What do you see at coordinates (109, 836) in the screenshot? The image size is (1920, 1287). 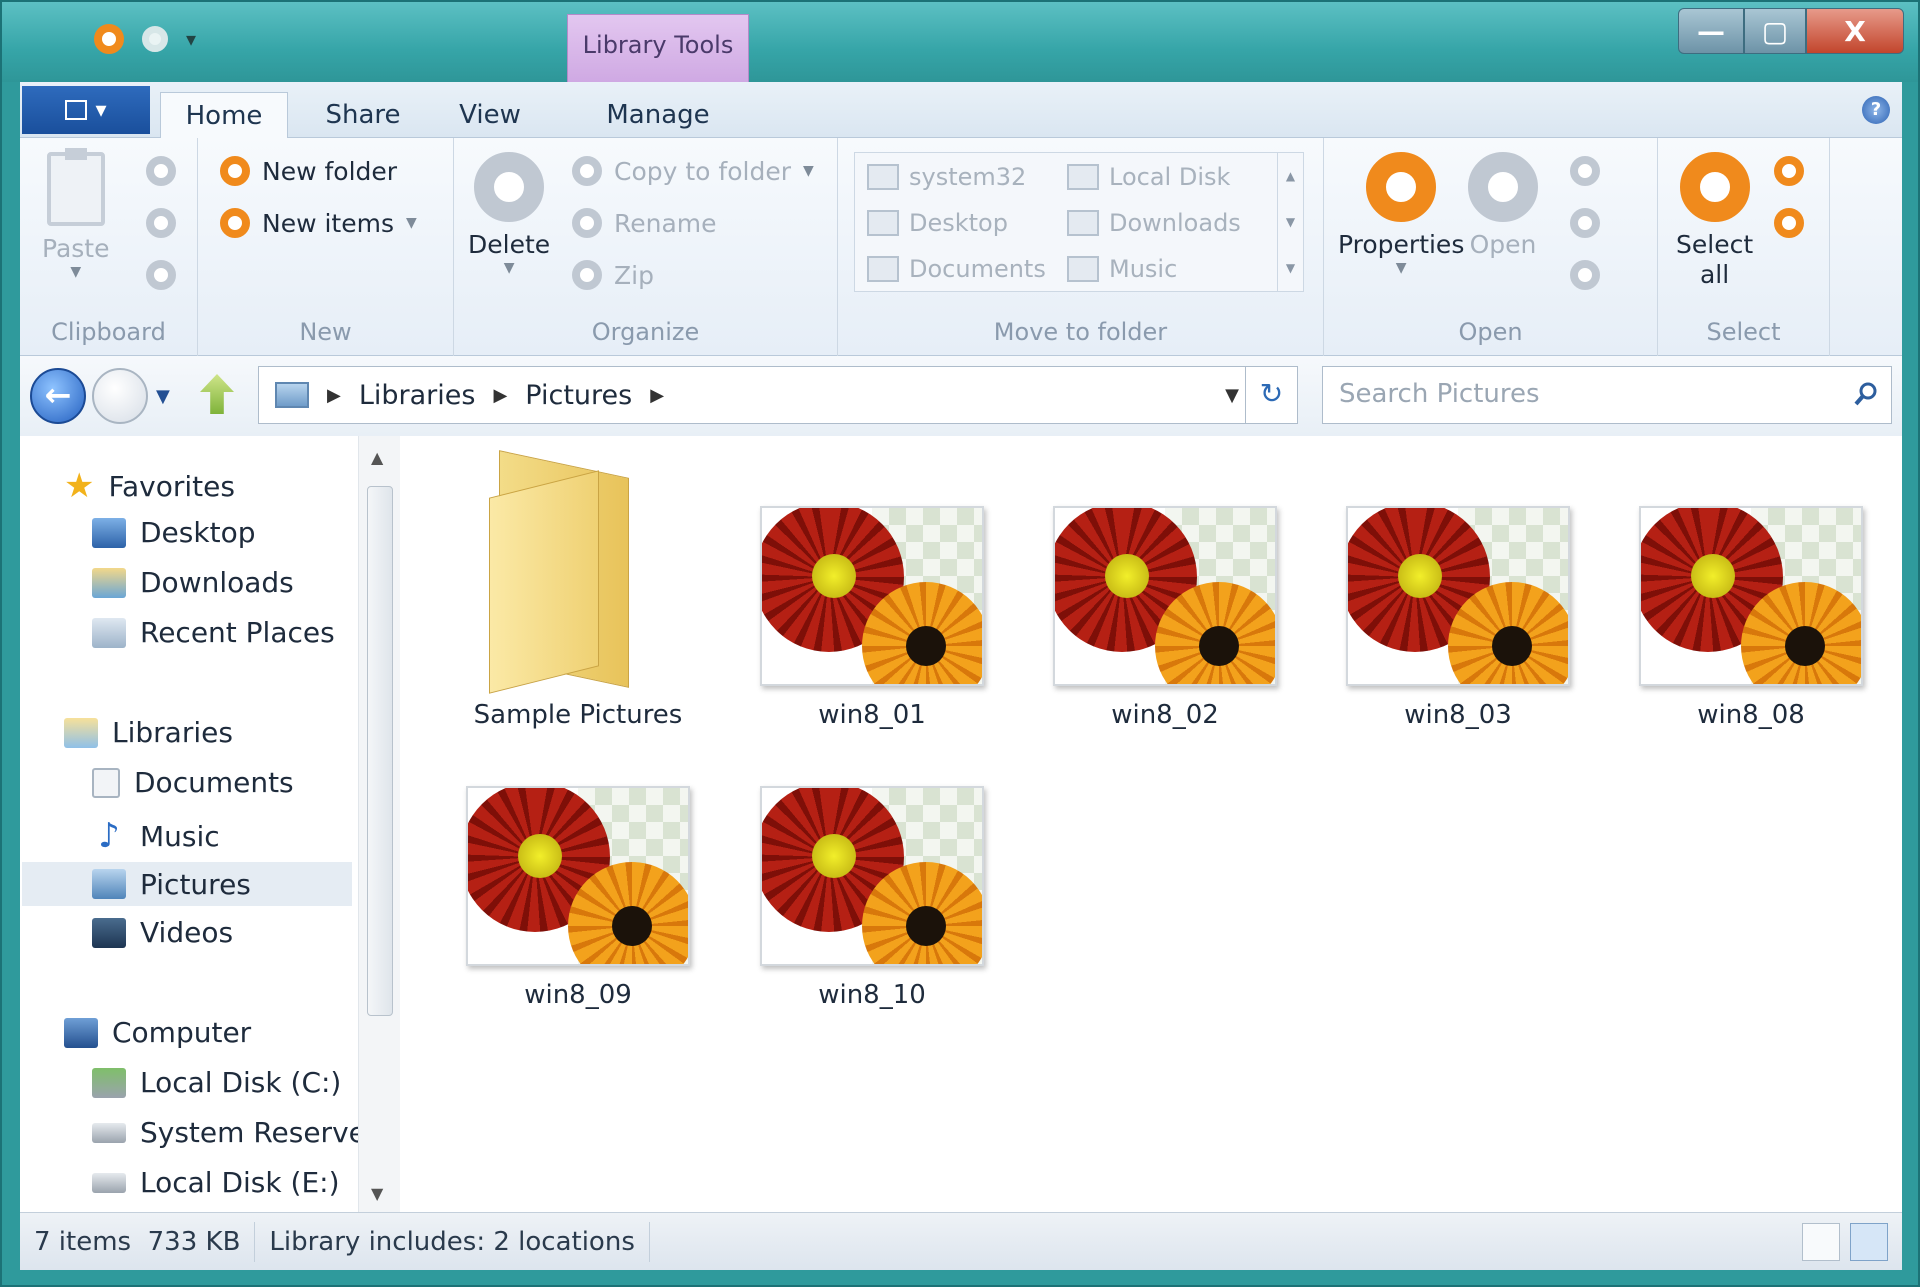 I see `music-icon: ♪` at bounding box center [109, 836].